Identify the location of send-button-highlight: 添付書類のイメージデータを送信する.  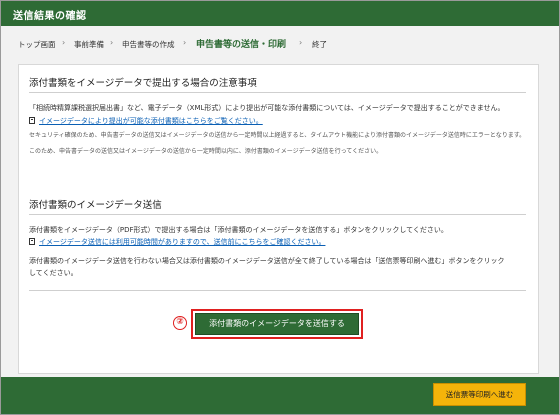
(277, 324).